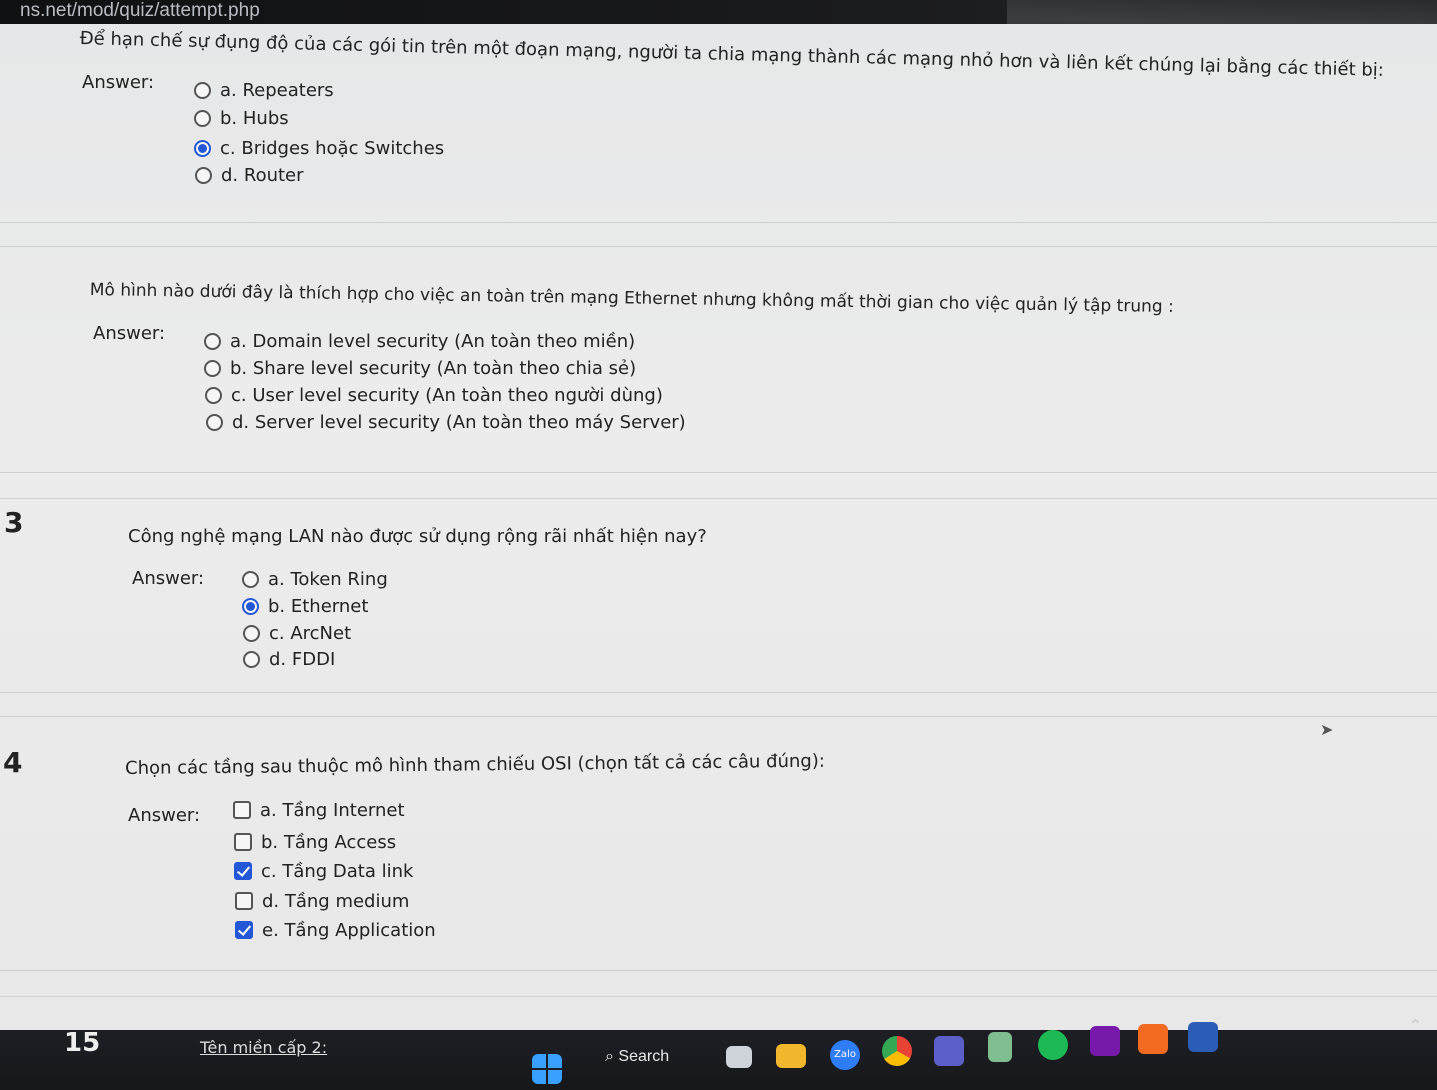 The width and height of the screenshot is (1437, 1090). I want to click on search-label: Search, so click(644, 1056).